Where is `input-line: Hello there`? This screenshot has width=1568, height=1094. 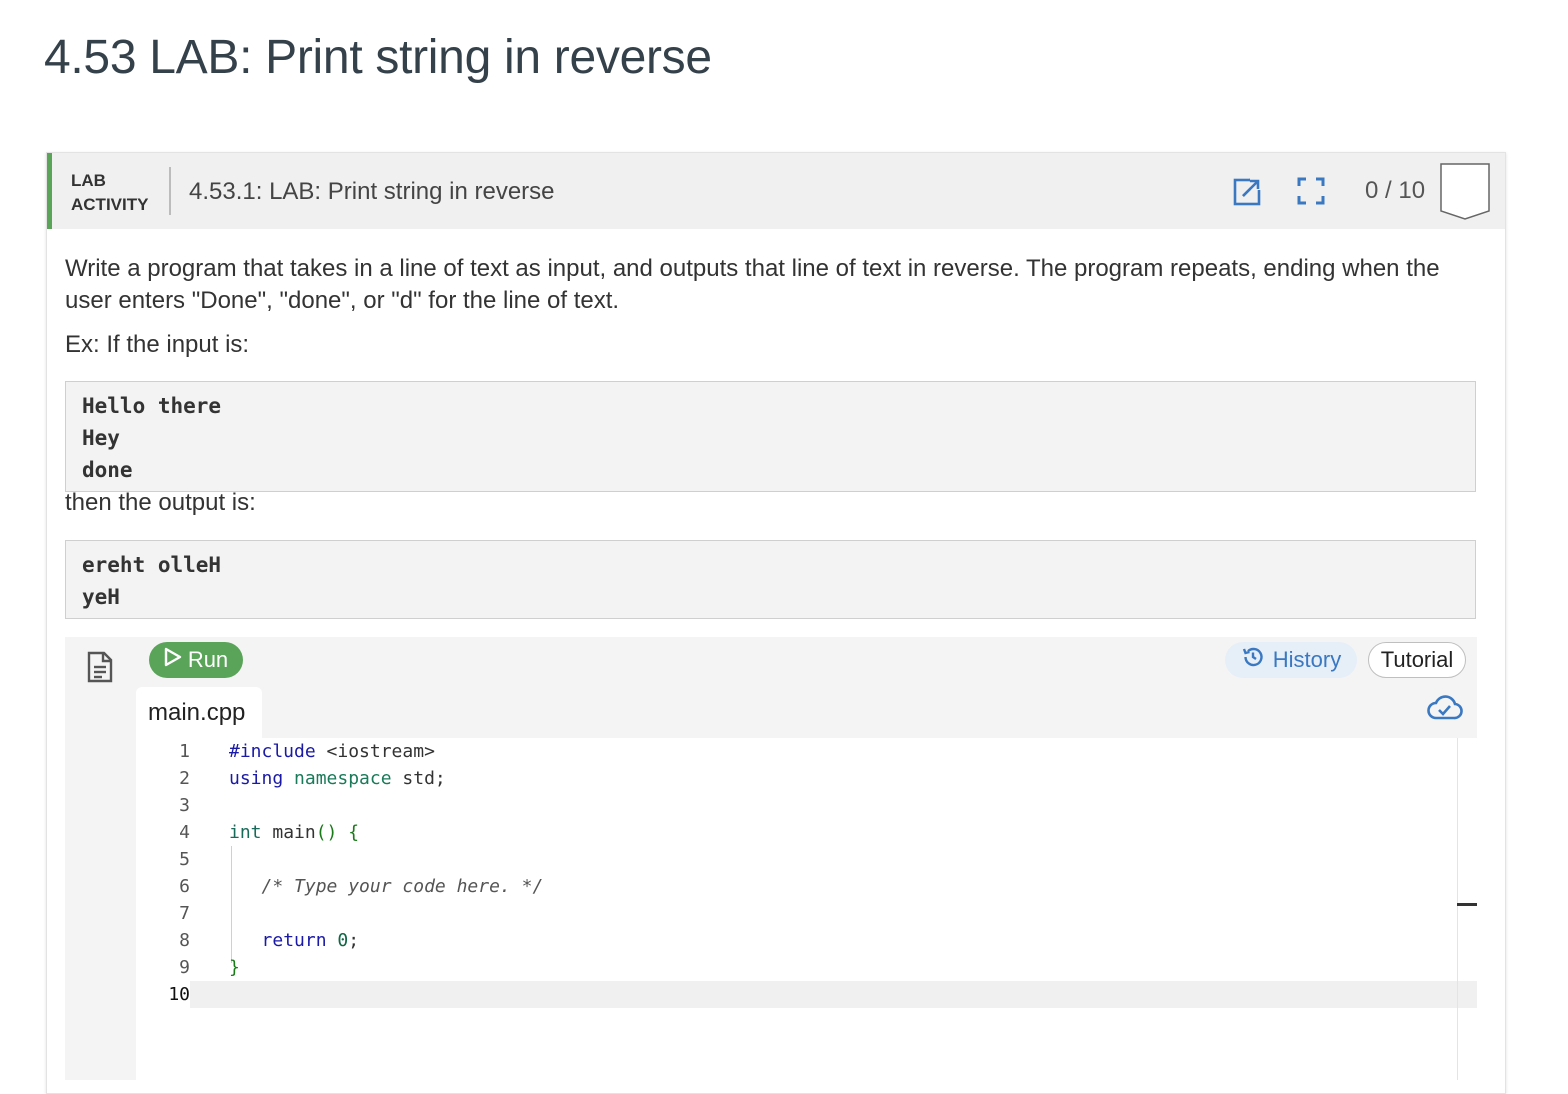 input-line: Hello there is located at coordinates (152, 406).